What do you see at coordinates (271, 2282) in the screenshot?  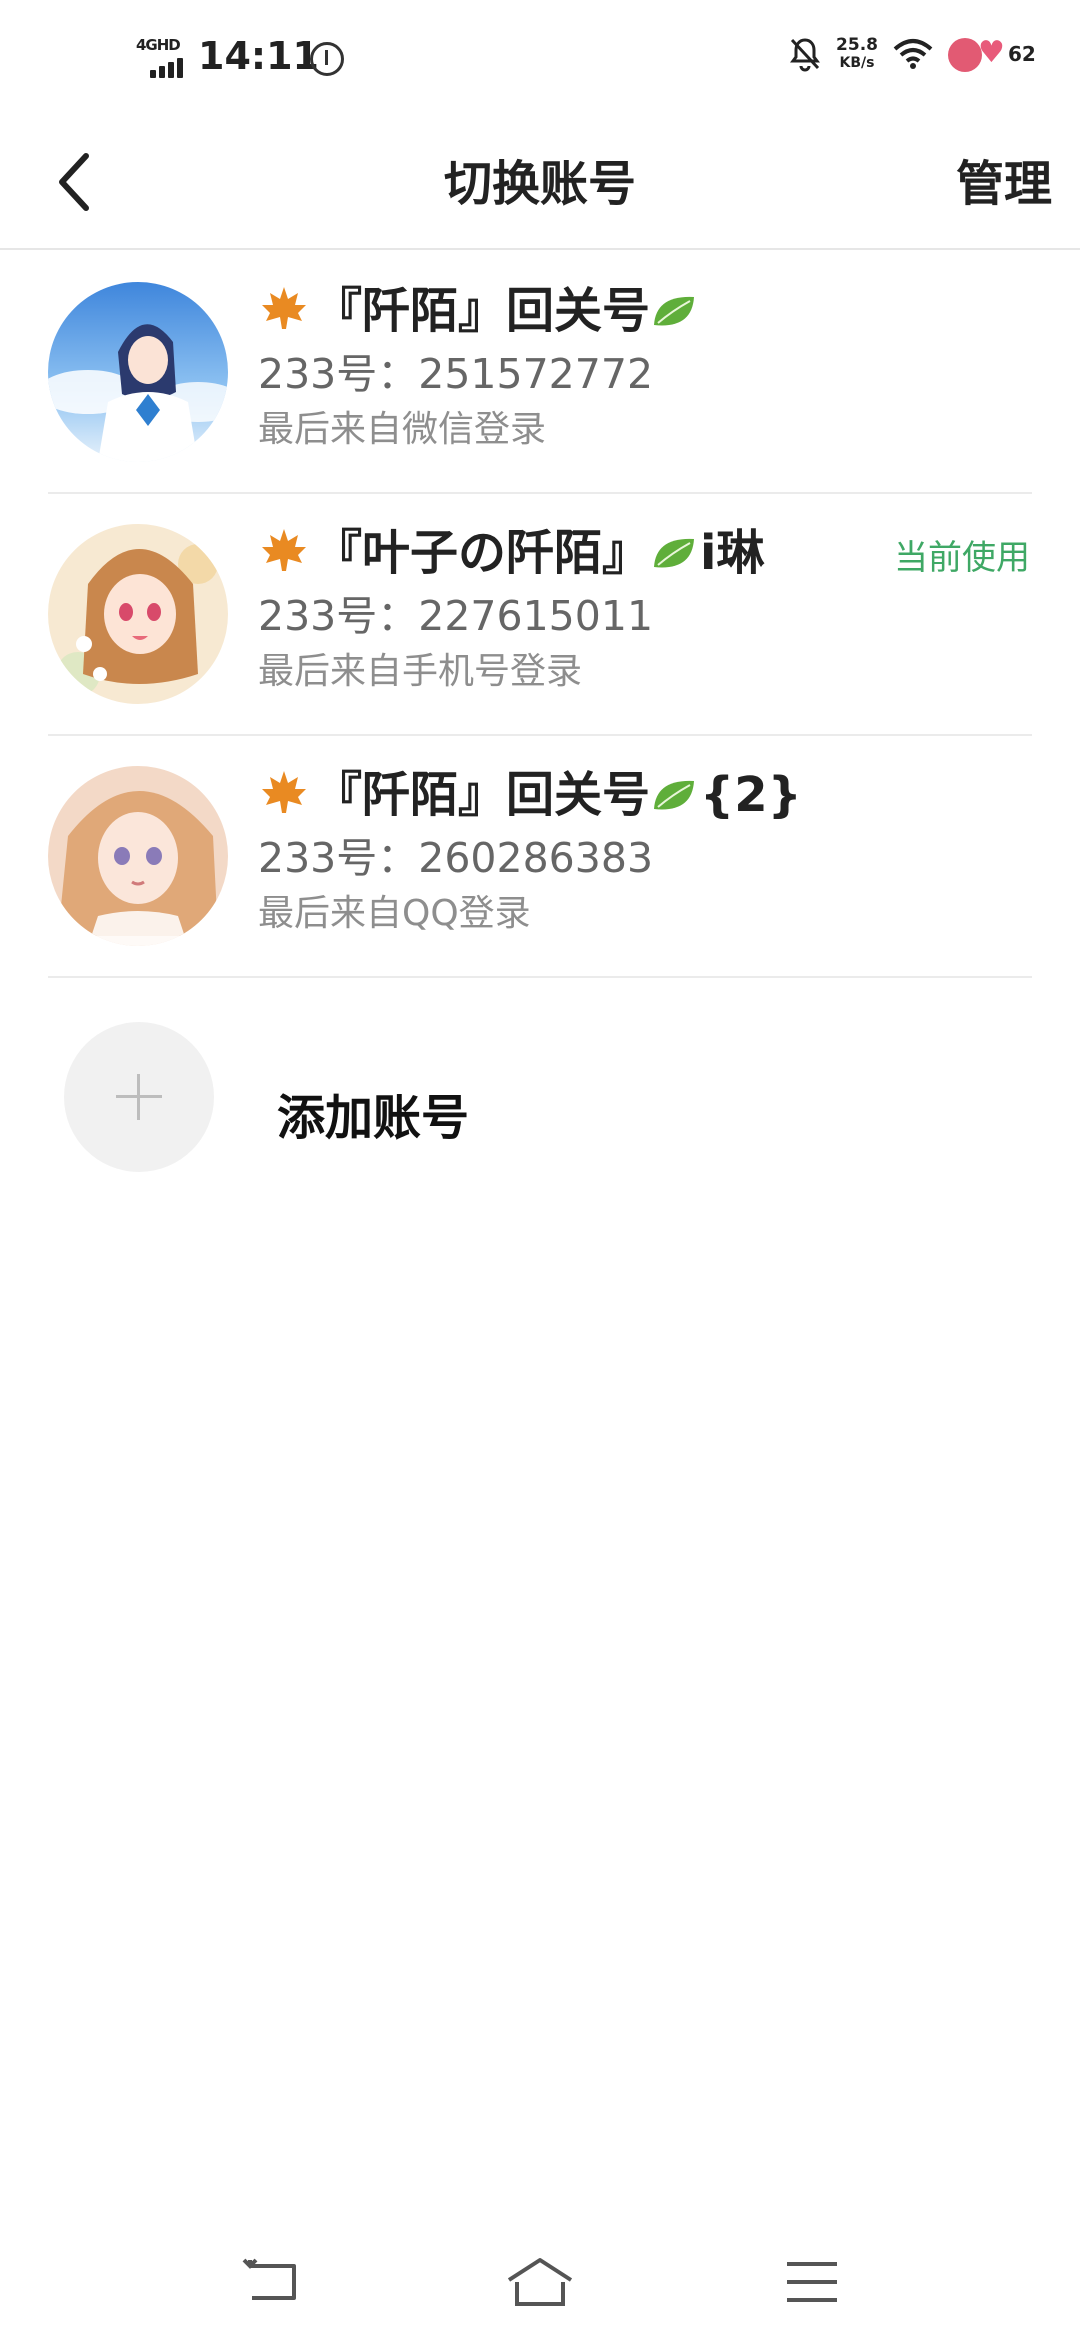 I see `back-arrow-icon` at bounding box center [271, 2282].